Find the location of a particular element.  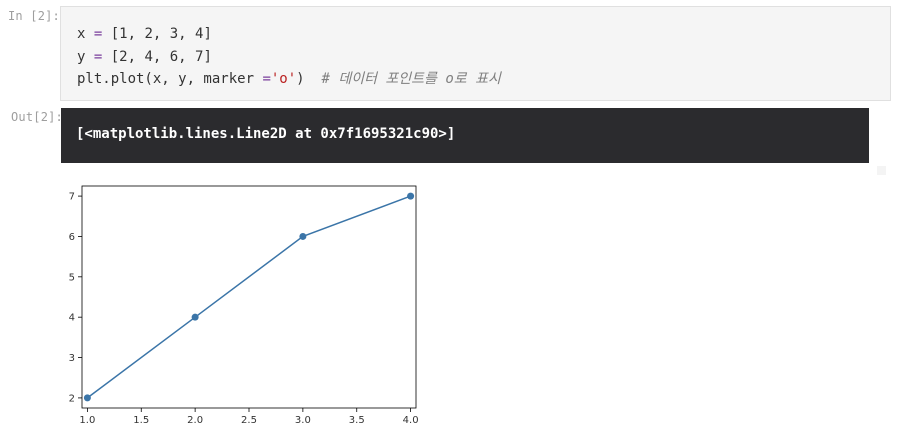

y-tick-label: 3 is located at coordinates (72, 358).